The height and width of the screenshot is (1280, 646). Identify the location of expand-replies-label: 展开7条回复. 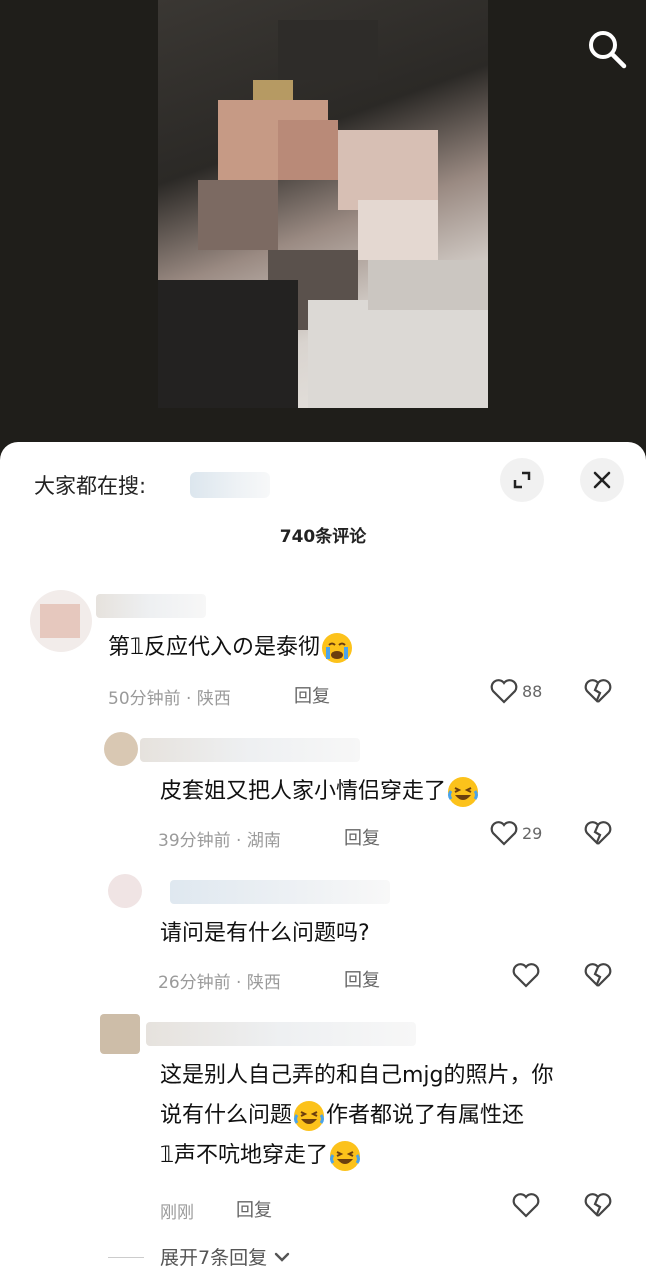
(214, 1258).